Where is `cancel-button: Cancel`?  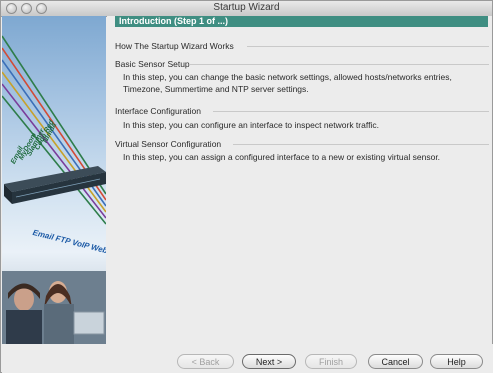 cancel-button: Cancel is located at coordinates (395, 361).